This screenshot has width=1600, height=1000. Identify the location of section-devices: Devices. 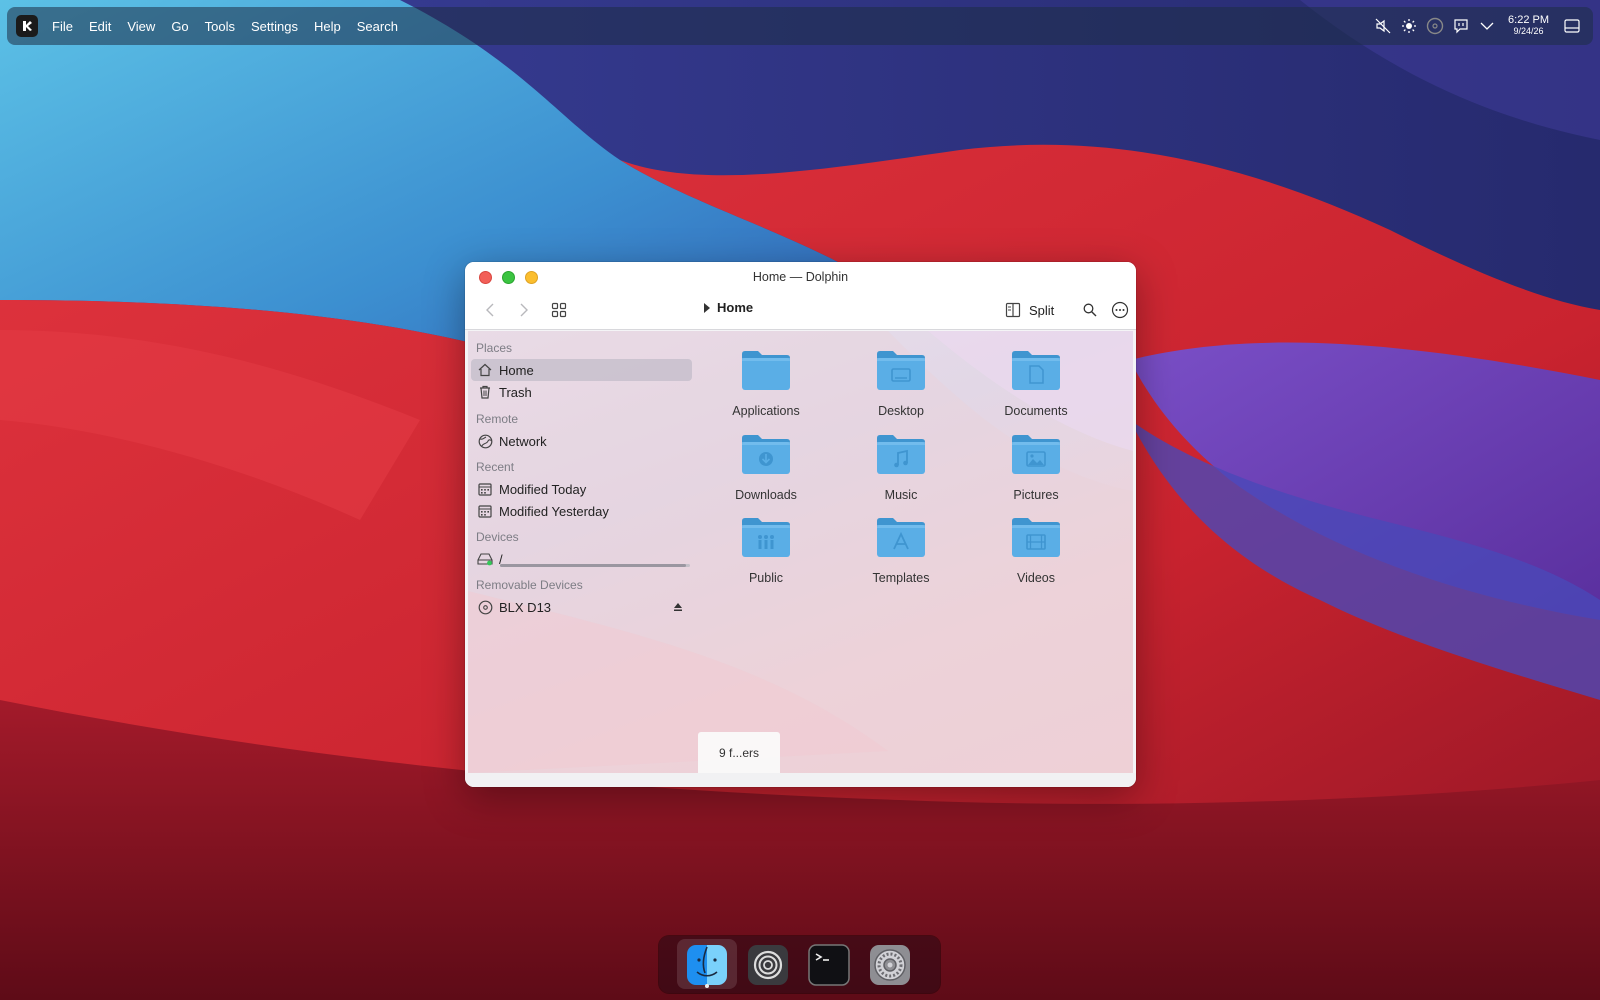
(497, 537).